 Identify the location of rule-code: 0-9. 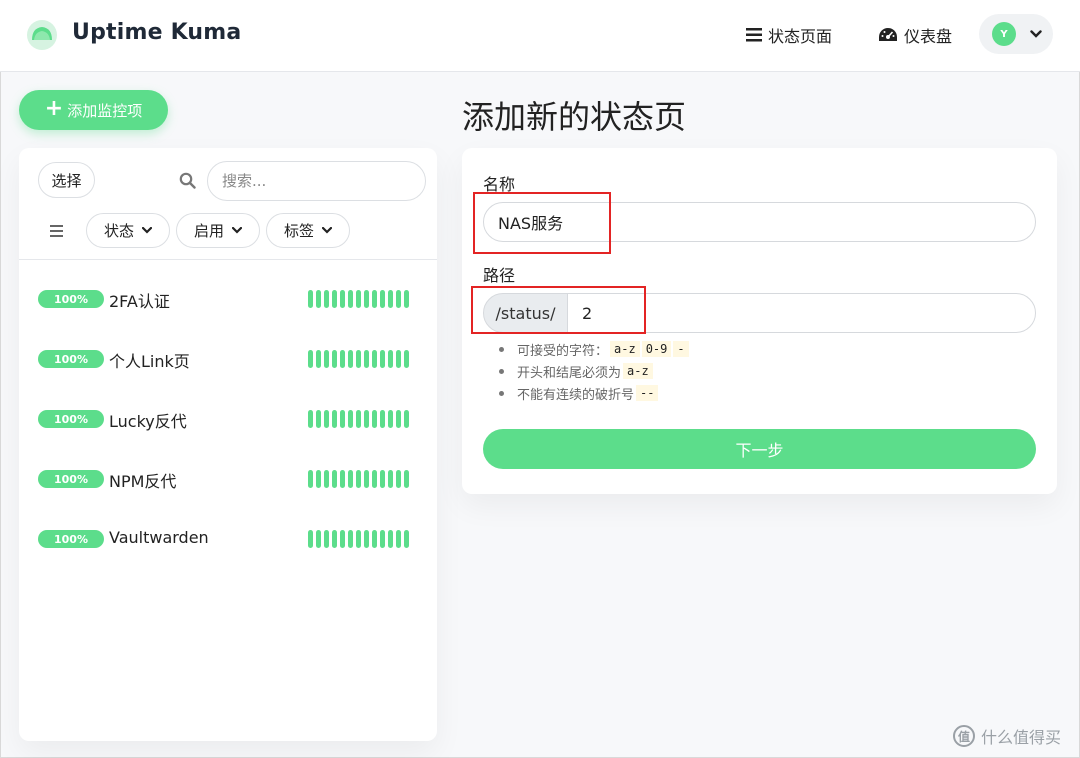
(656, 349).